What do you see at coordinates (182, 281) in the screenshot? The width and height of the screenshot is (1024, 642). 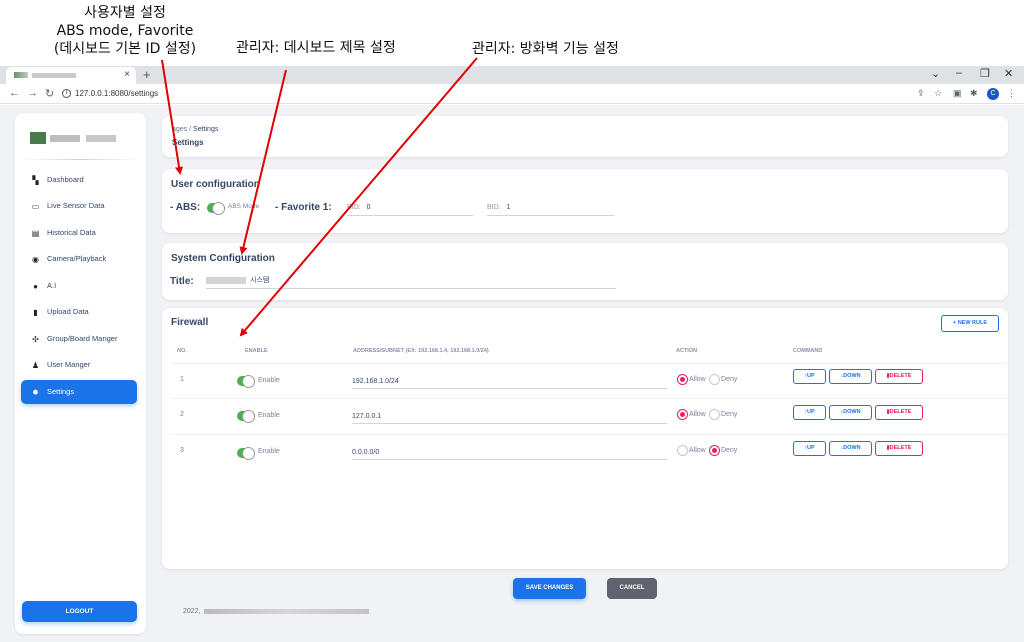 I see `title-label: Title:` at bounding box center [182, 281].